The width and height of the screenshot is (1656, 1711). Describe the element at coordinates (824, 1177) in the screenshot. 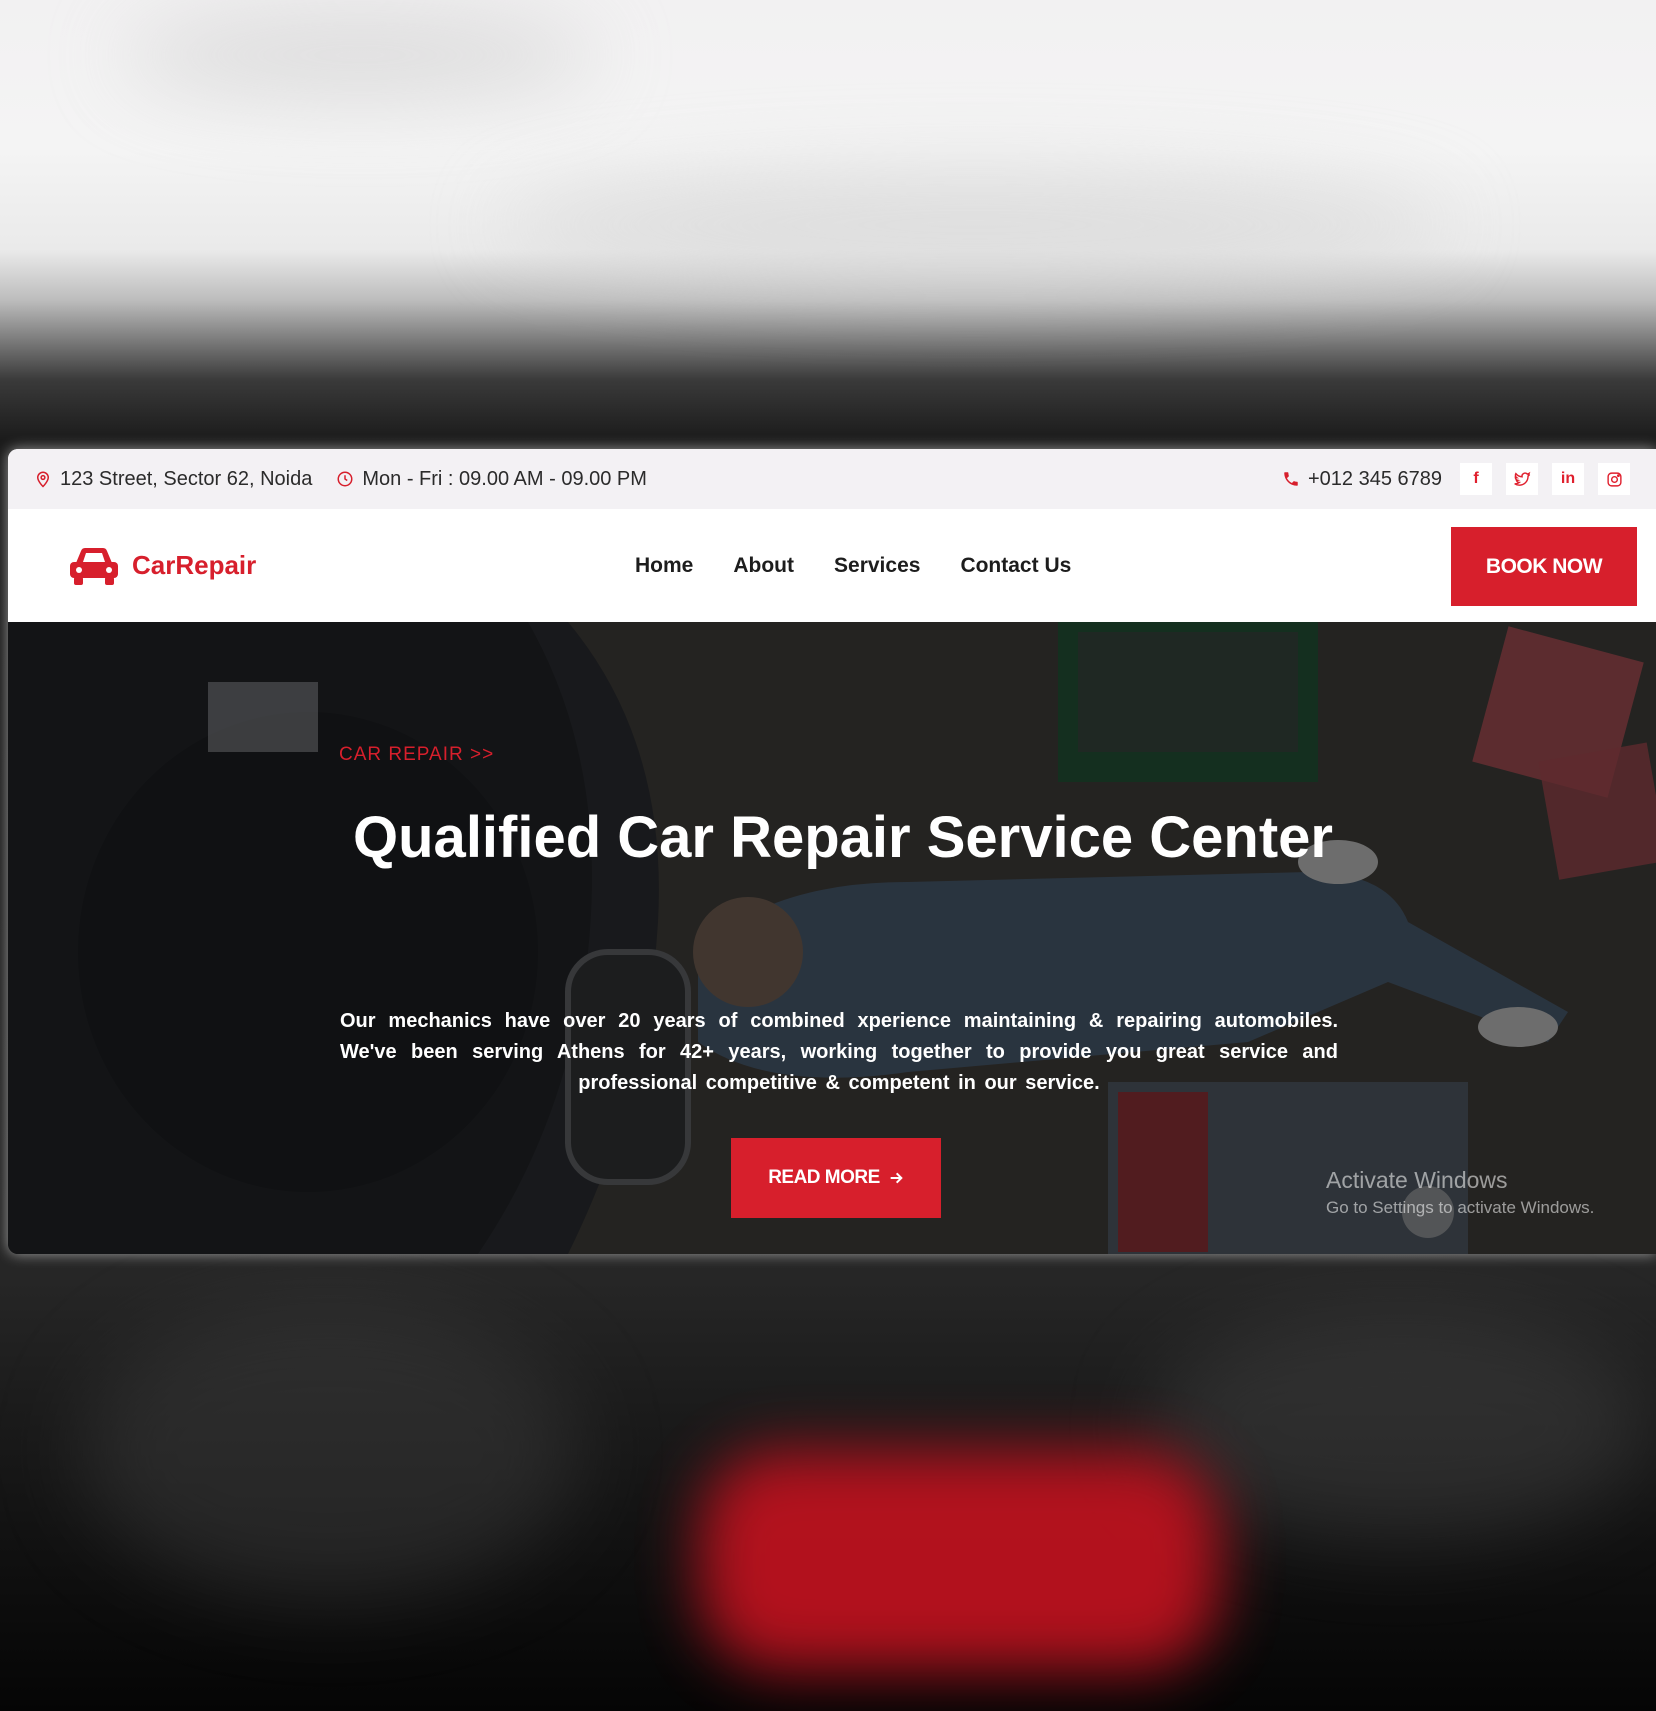

I see `read-more-label: READ MORE` at that location.